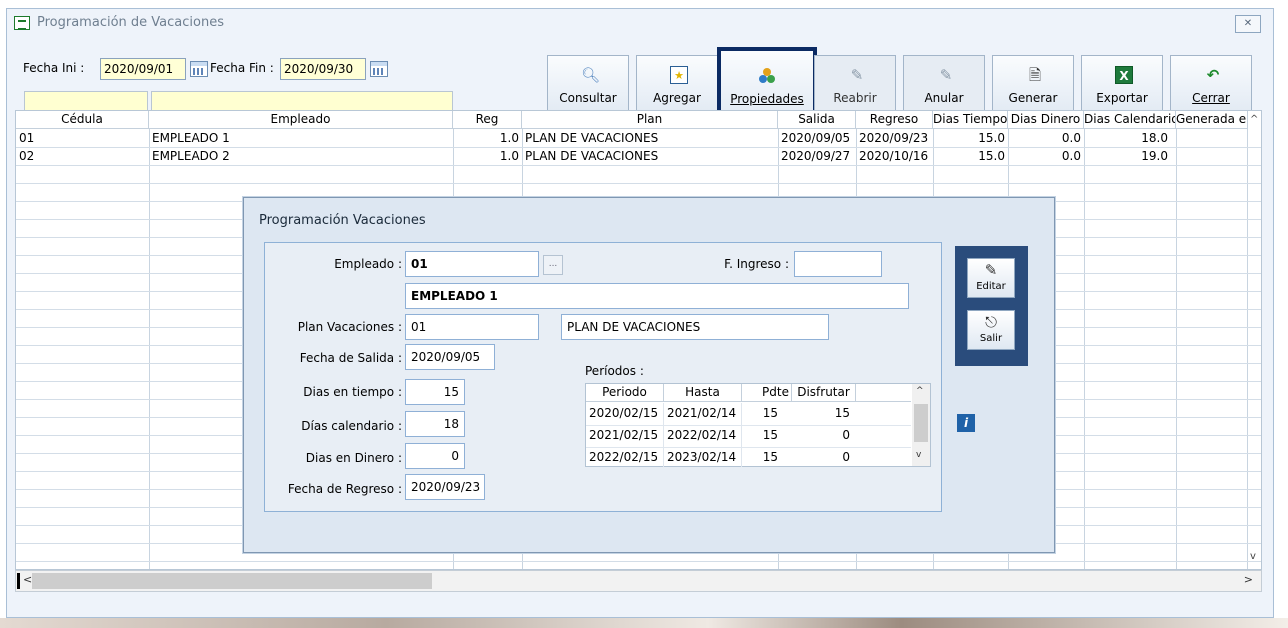 This screenshot has height=628, width=1288. I want to click on horizontal-scrollbar: < >, so click(638, 581).